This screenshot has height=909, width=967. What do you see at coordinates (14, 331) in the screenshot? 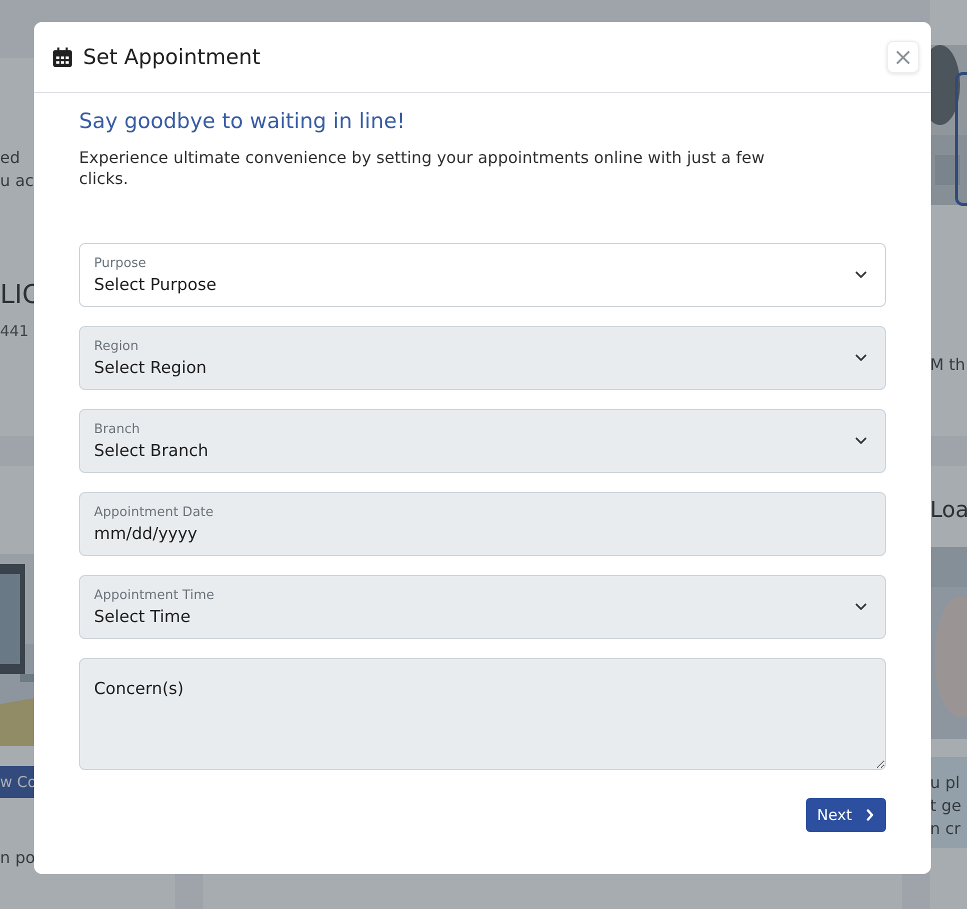
I see `card-text: 441` at bounding box center [14, 331].